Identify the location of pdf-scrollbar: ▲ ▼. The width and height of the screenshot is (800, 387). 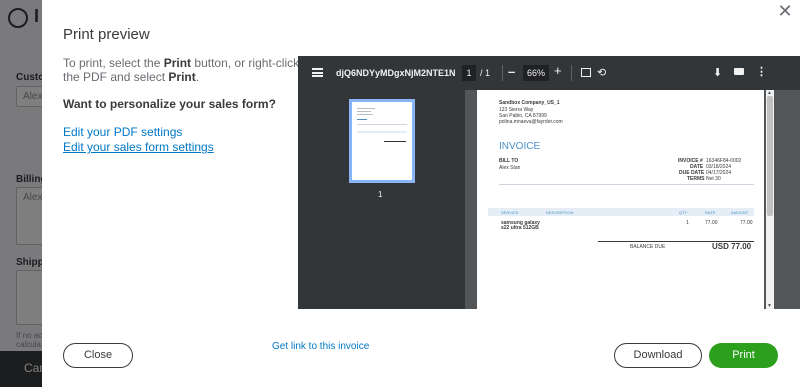
(770, 199).